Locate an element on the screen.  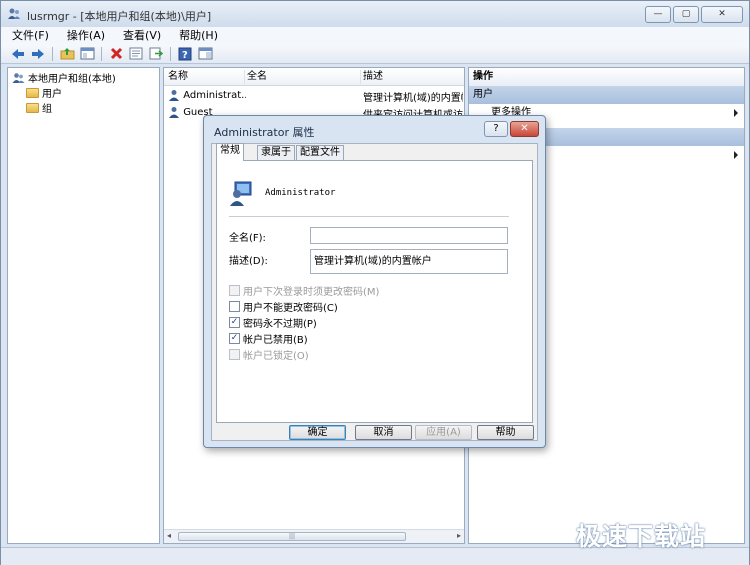
account-locked-checkbox: 帐户已锁定(O) is located at coordinates (269, 354).